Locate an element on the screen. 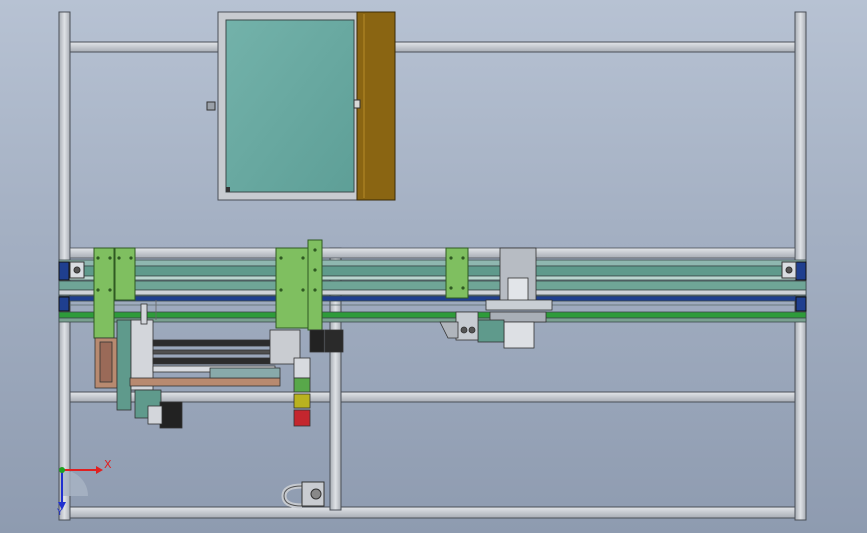 The image size is (867, 533). motor is located at coordinates (171, 415).